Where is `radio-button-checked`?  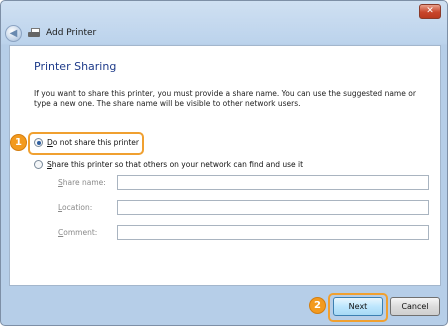
radio-button-checked is located at coordinates (38, 142).